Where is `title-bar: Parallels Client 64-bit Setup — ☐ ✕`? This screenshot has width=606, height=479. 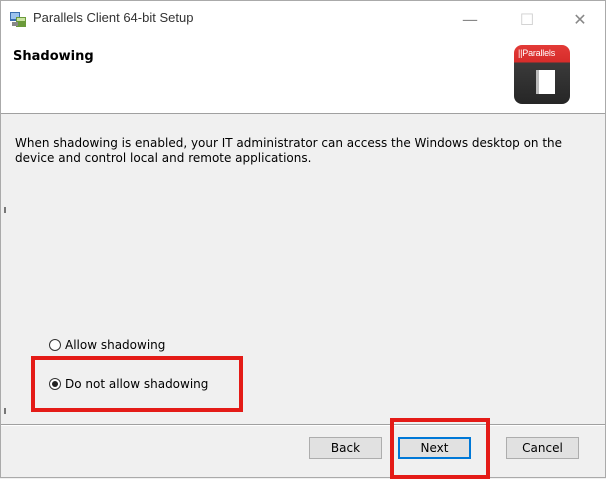
title-bar: Parallels Client 64-bit Setup — ☐ ✕ is located at coordinates (303, 19).